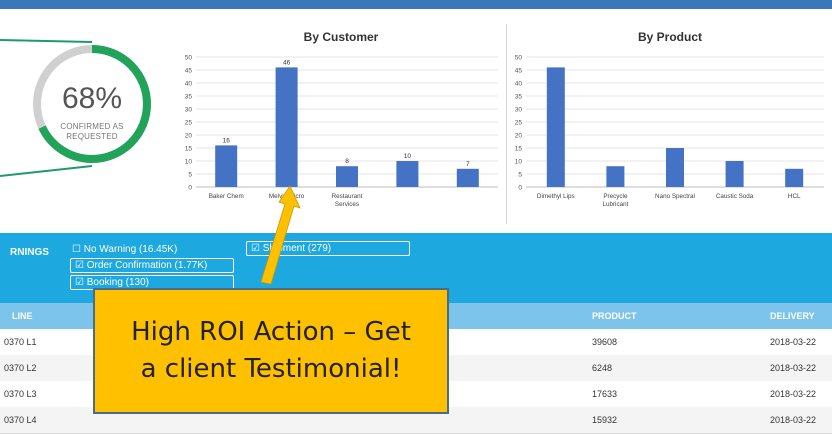  What do you see at coordinates (271, 332) in the screenshot?
I see `callout-line1: High ROI Action – Get` at bounding box center [271, 332].